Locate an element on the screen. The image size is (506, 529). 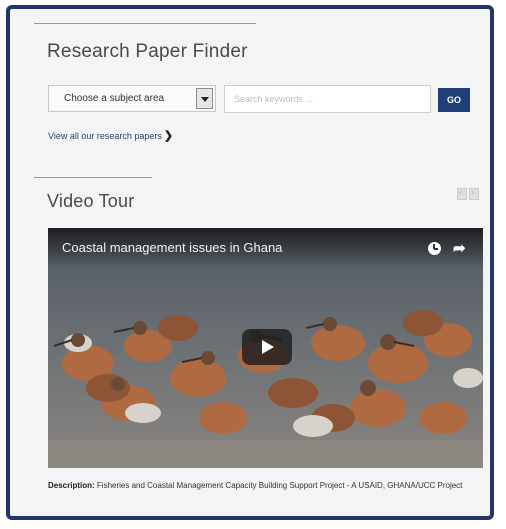
go-button: GO is located at coordinates (454, 100).